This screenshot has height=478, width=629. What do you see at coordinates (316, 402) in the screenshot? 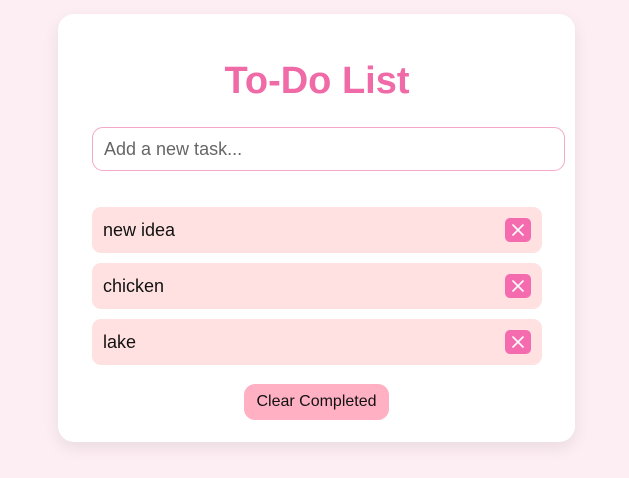
I see `clear-completed-button: Clear Completed` at bounding box center [316, 402].